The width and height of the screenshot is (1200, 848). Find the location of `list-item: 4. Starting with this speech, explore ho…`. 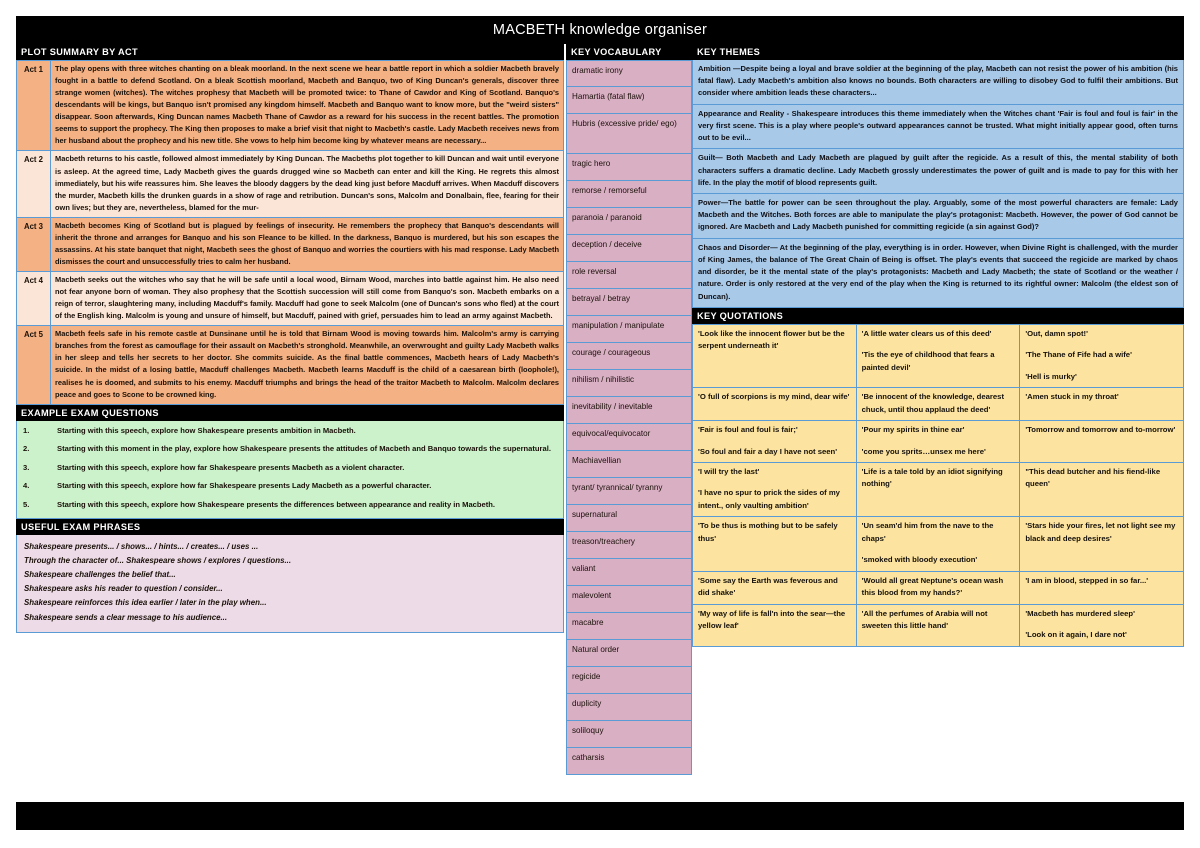

list-item: 4. Starting with this speech, explore ho… is located at coordinates (290, 486).